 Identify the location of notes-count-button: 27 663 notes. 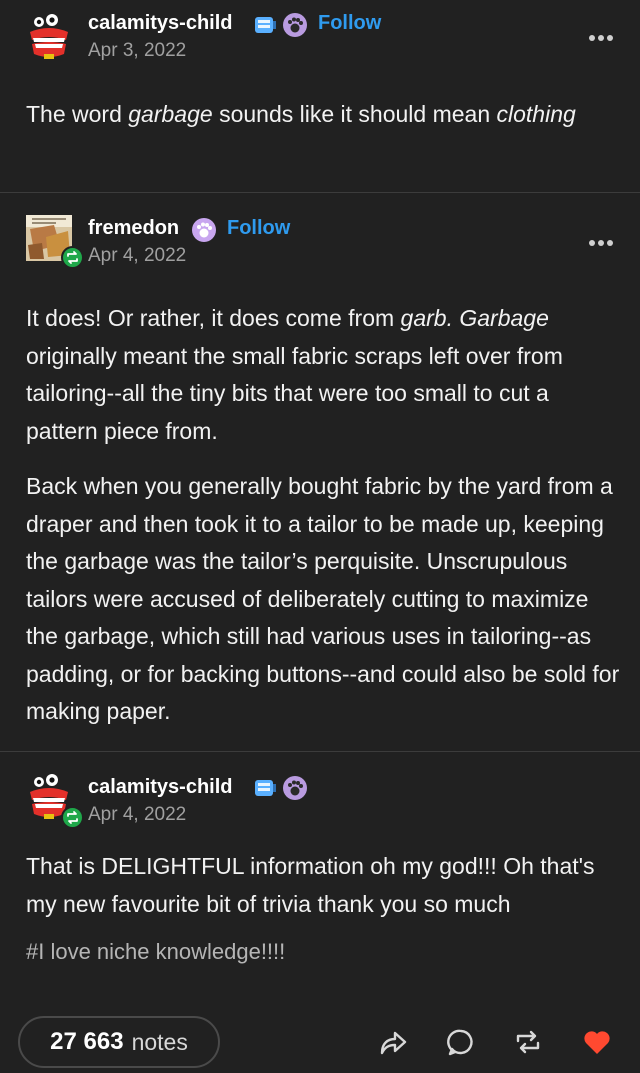
(119, 1042).